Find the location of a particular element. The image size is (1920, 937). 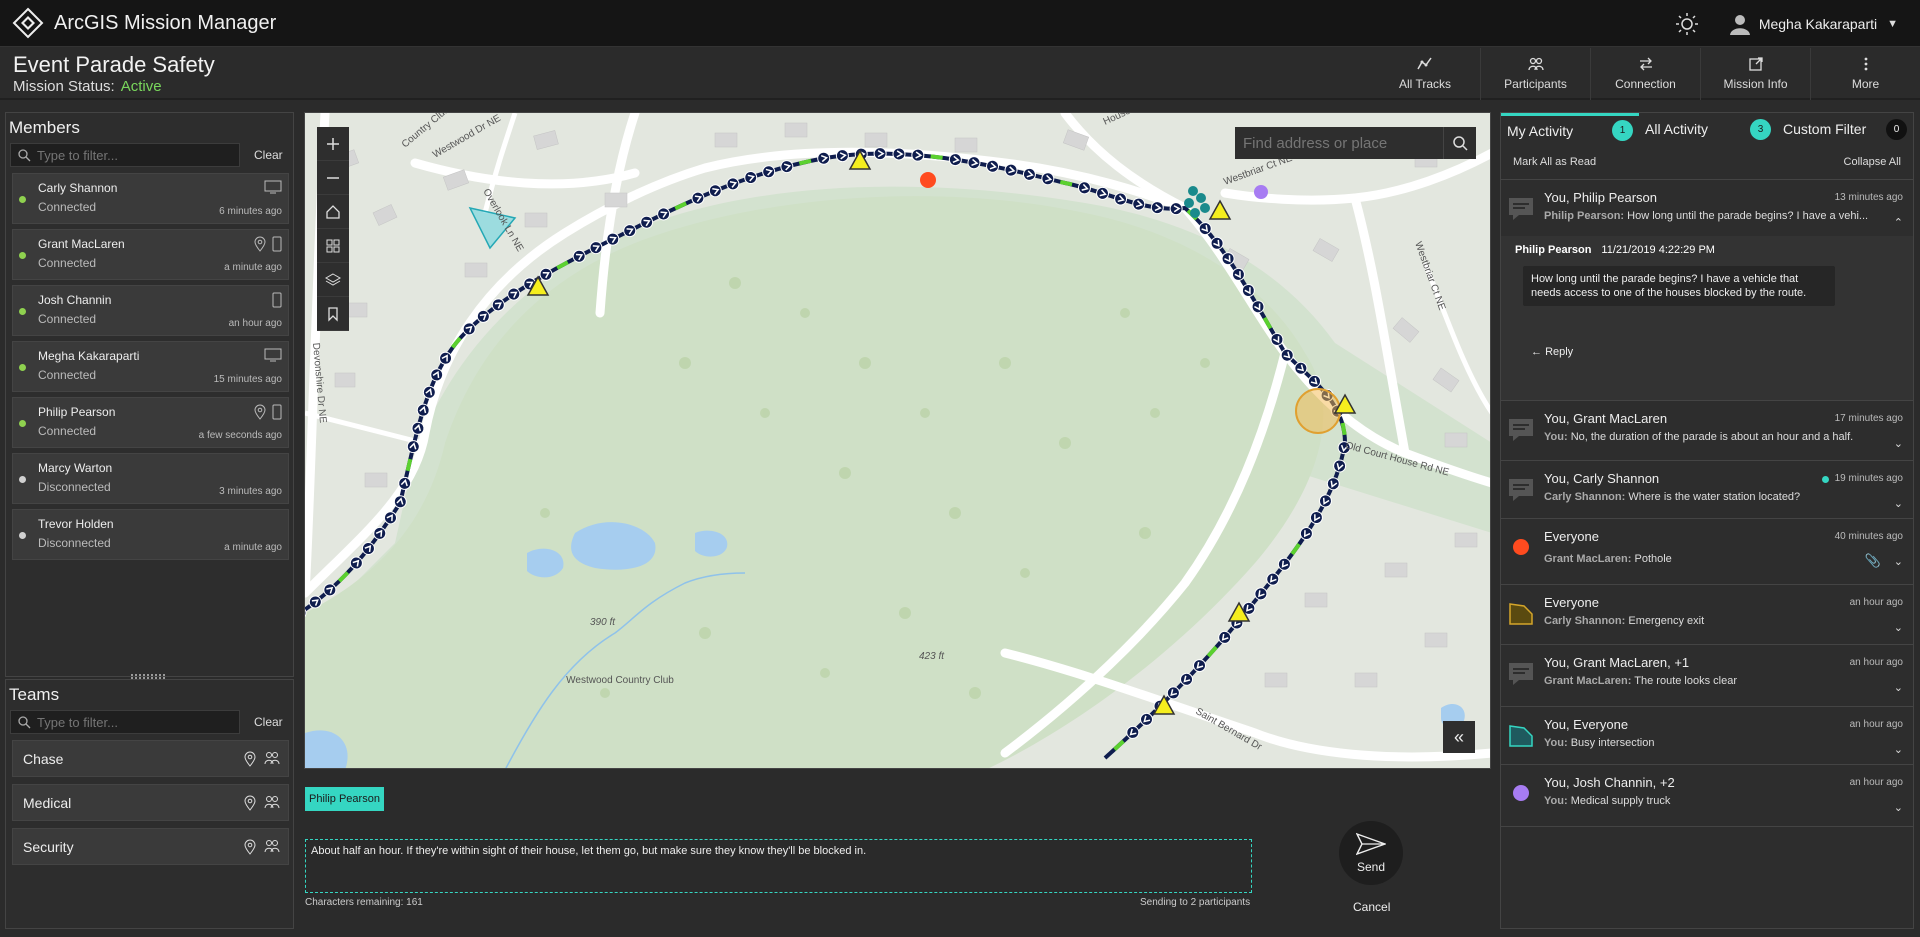

member-devices is located at coordinates (273, 355).